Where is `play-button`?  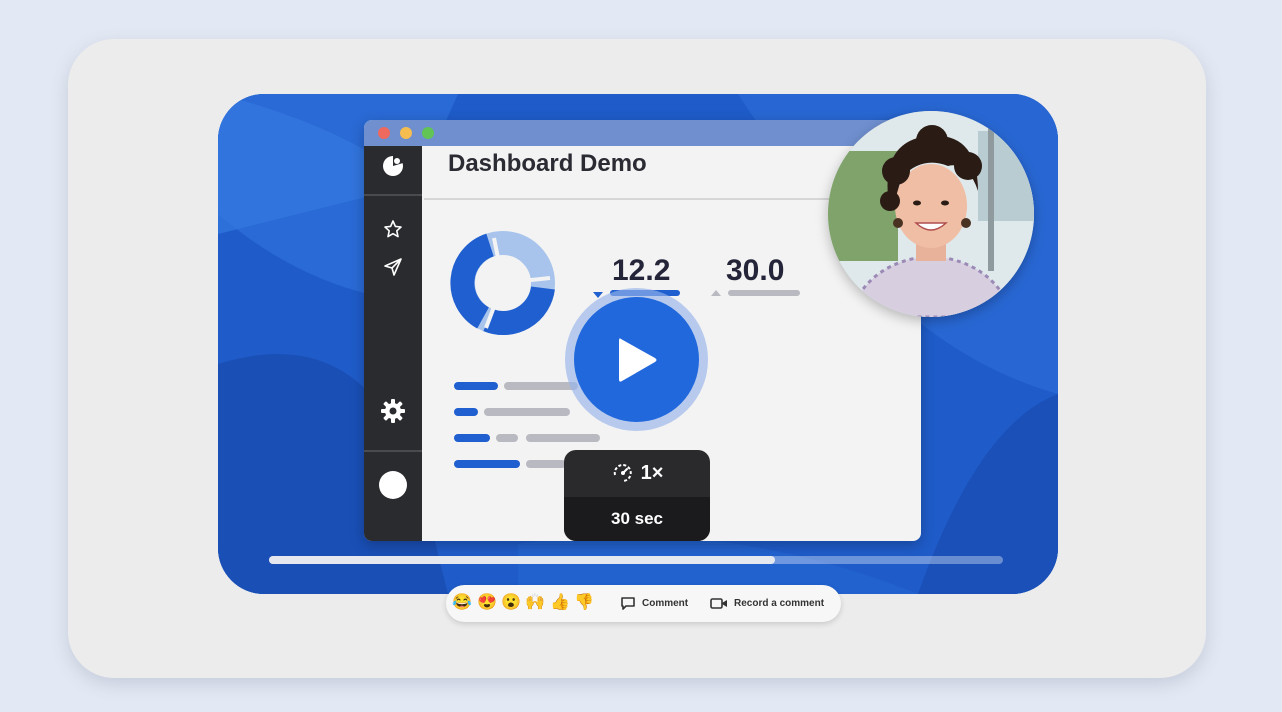
play-button is located at coordinates (636, 359).